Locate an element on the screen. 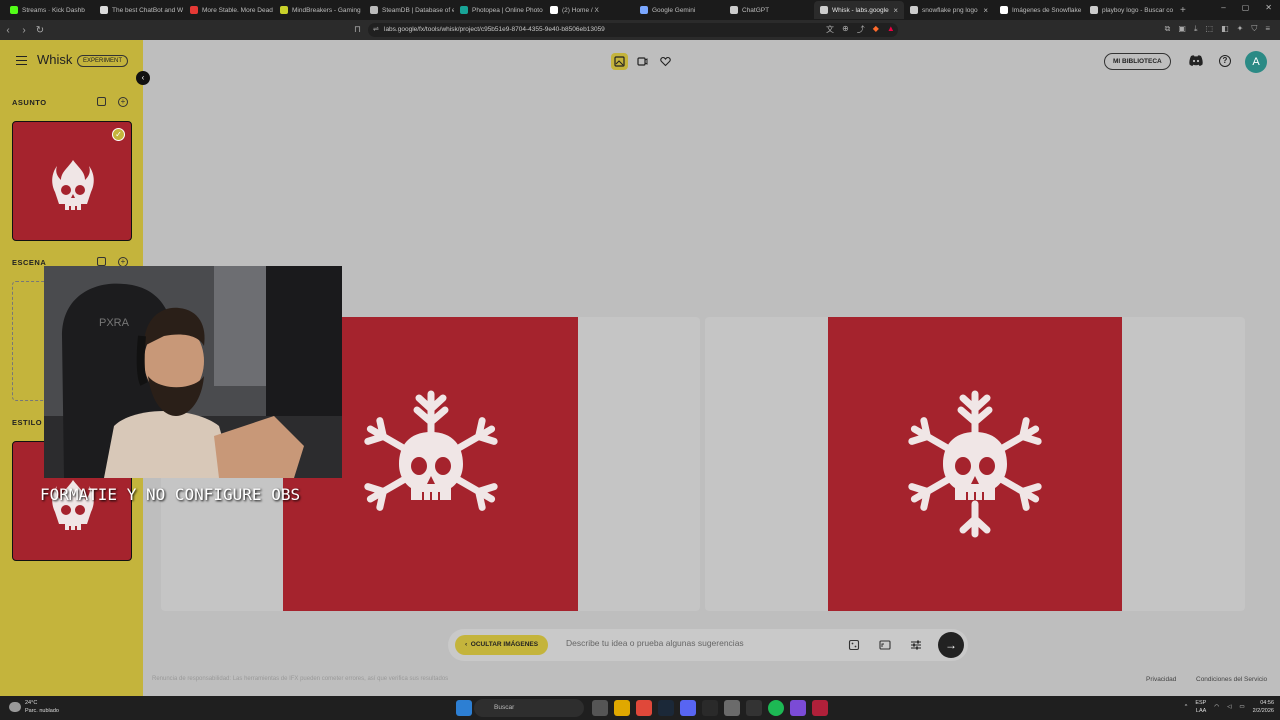 The height and width of the screenshot is (720, 1280). start-icon is located at coordinates (464, 708).